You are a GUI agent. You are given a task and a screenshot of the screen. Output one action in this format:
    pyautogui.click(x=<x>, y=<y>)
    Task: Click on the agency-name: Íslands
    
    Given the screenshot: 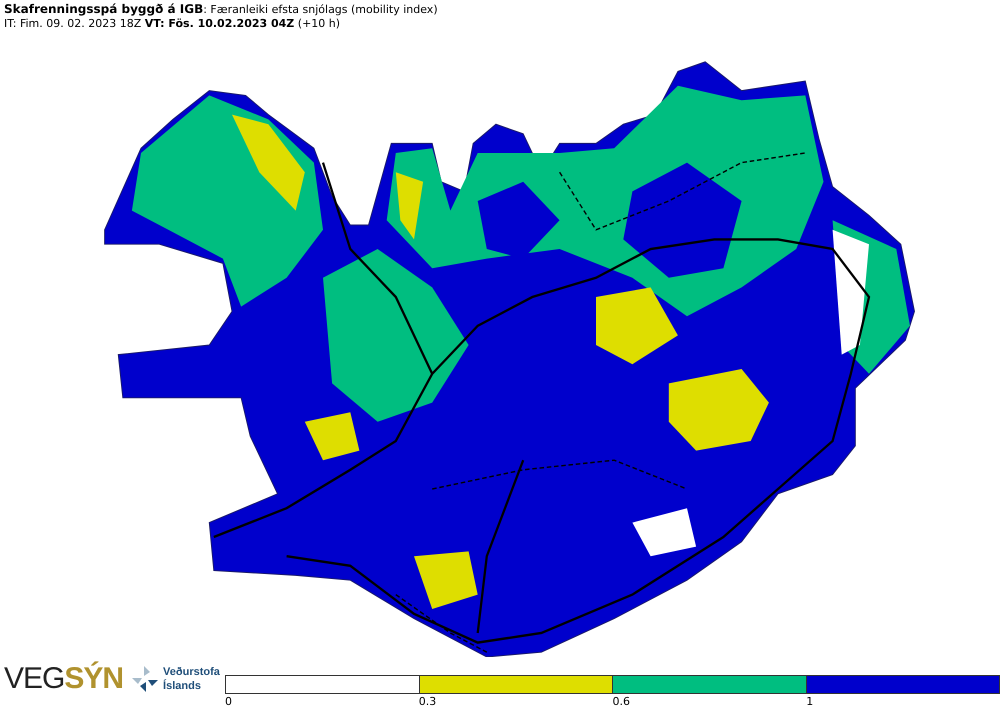 What is the action you would take?
    pyautogui.click(x=182, y=686)
    